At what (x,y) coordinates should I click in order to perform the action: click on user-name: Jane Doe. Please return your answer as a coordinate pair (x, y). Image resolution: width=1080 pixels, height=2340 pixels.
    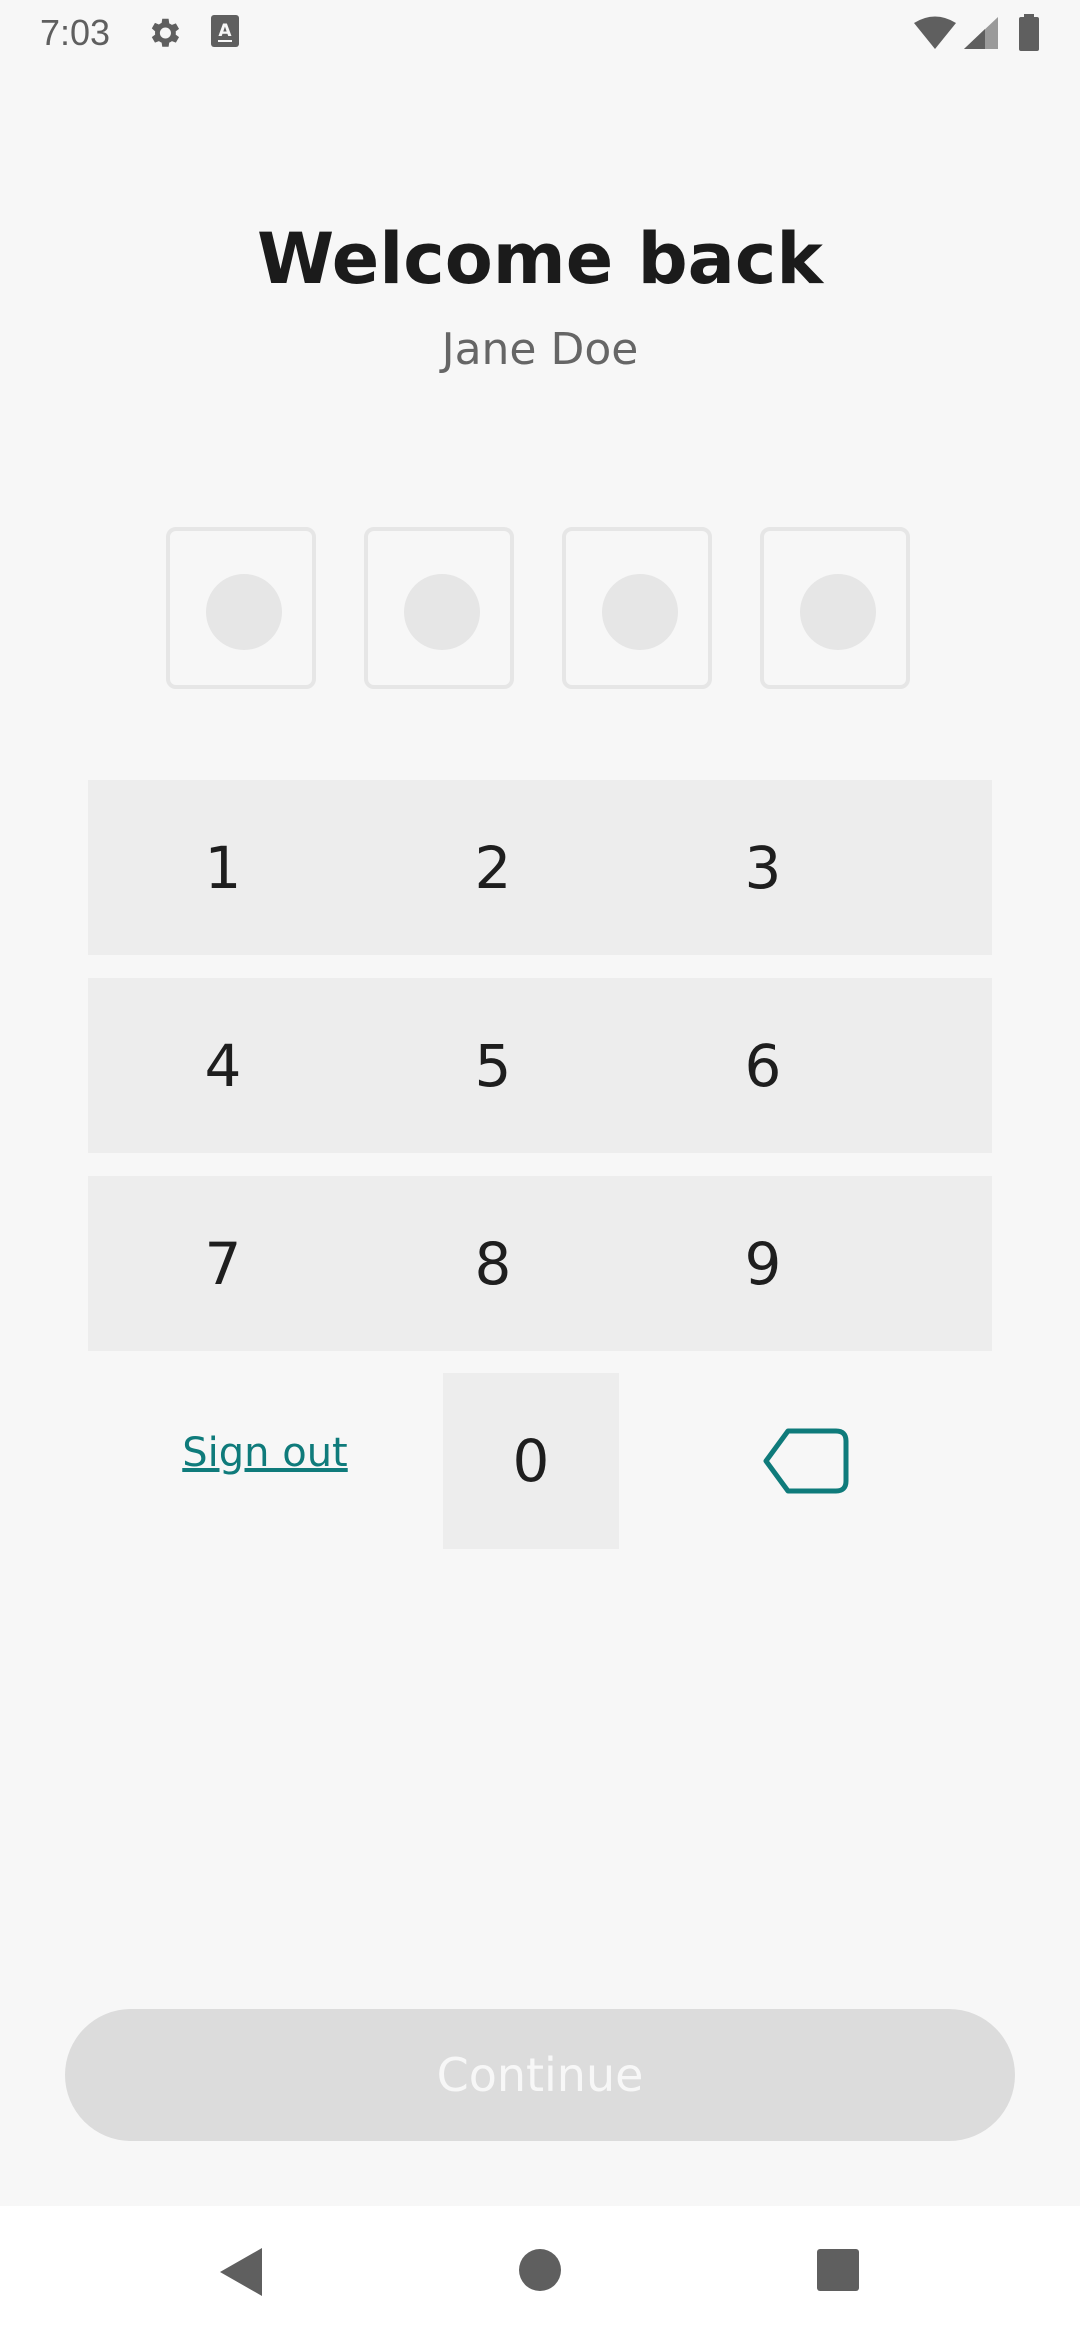
    Looking at the image, I should click on (540, 349).